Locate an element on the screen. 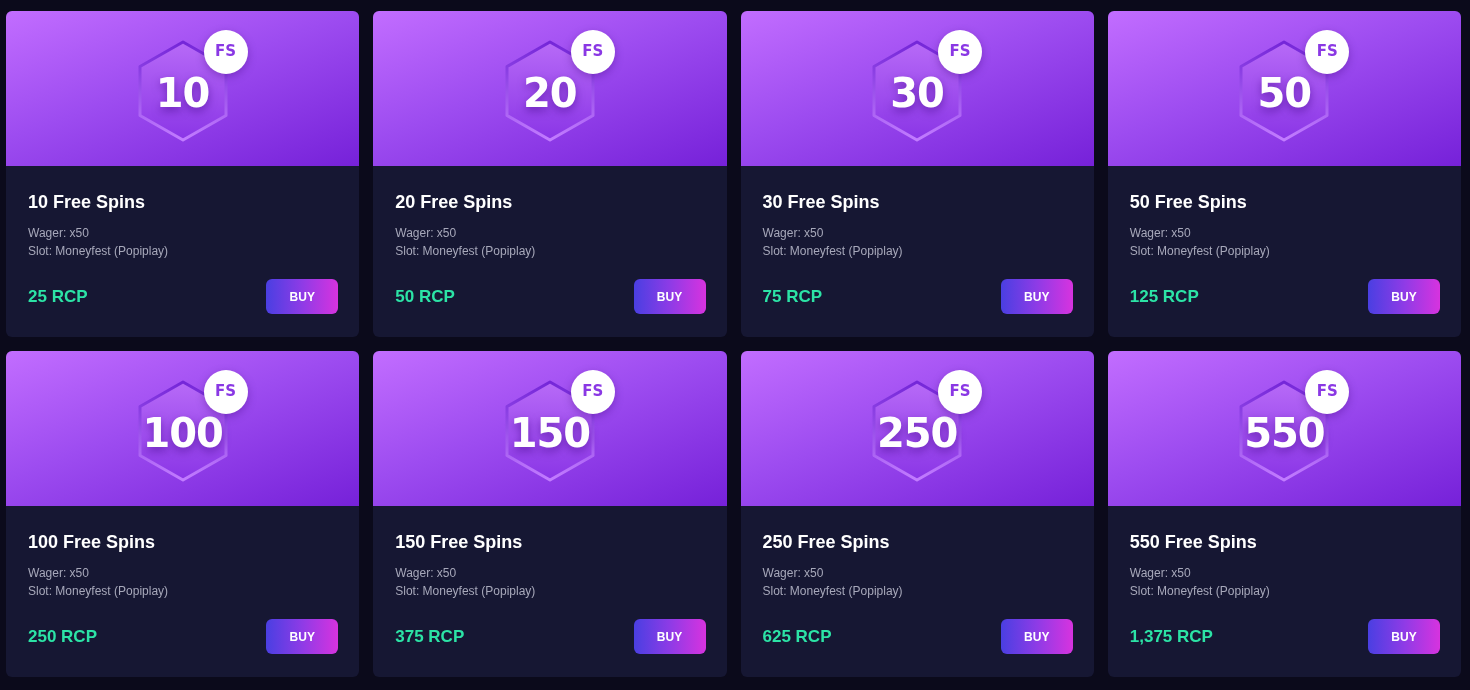 This screenshot has width=1470, height=690. offer-title: 150 Free Spins is located at coordinates (459, 542).